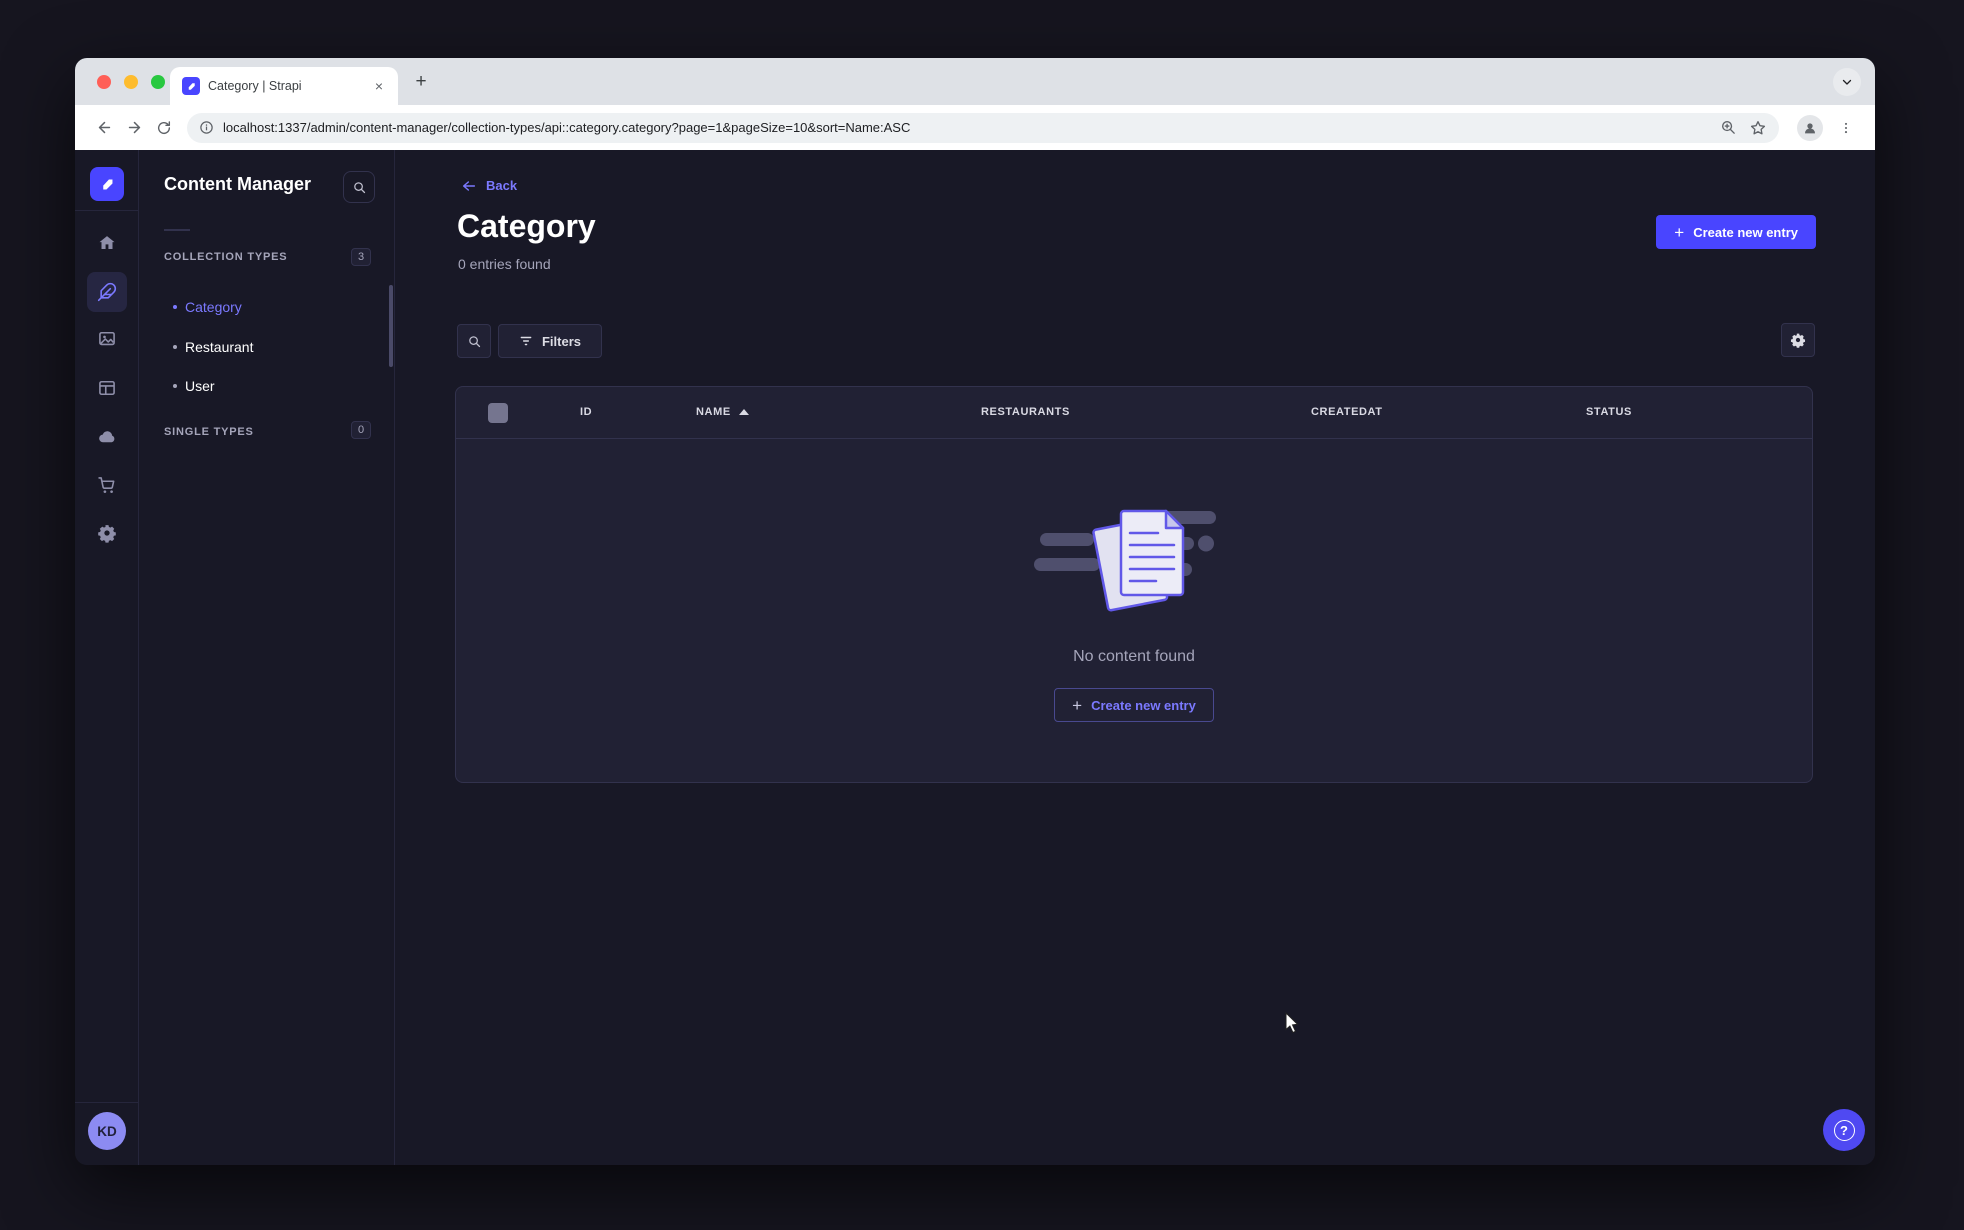  Describe the element at coordinates (1125, 560) in the screenshot. I see `empty-documents-illustration` at that location.